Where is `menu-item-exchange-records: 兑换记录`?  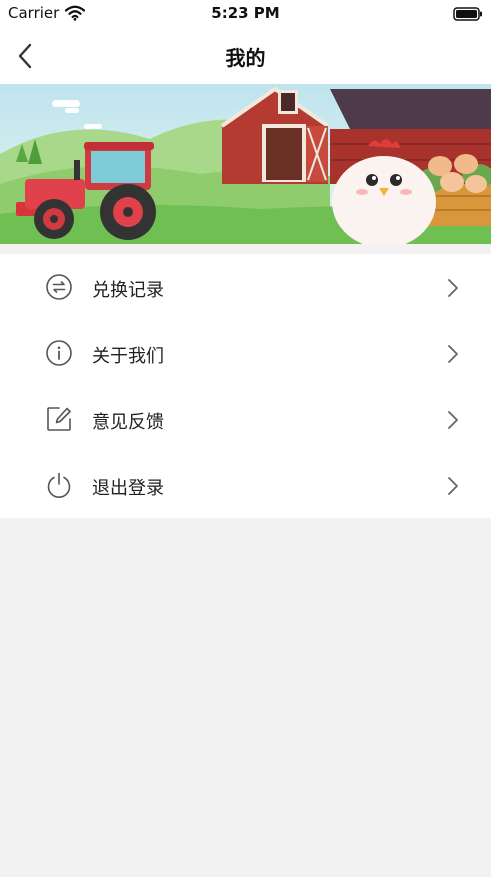 menu-item-exchange-records: 兑换记录 is located at coordinates (245, 287).